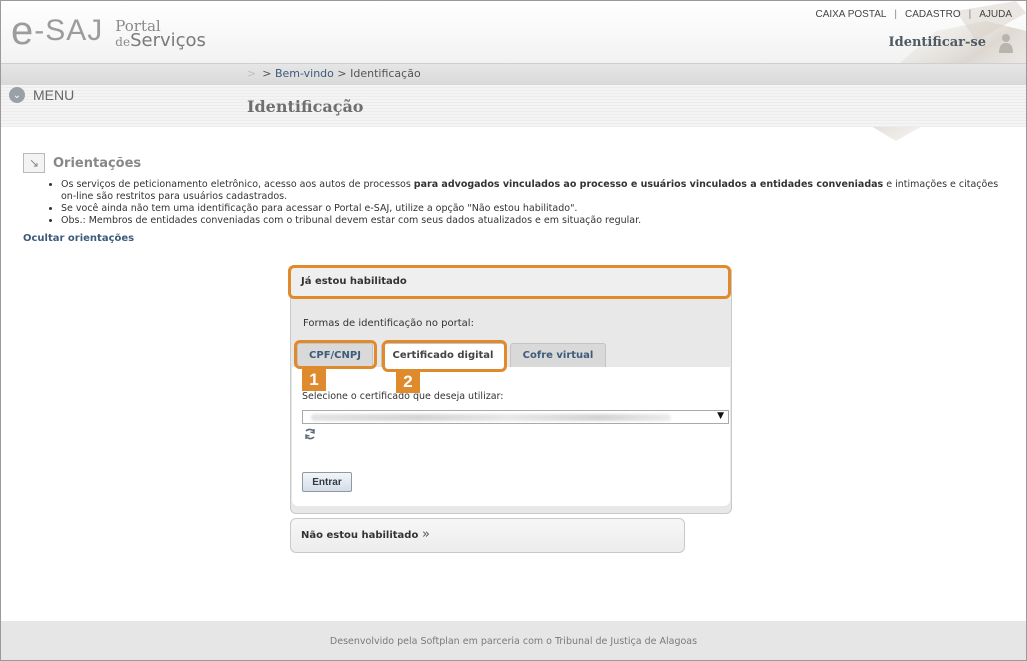 This screenshot has height=661, width=1027. What do you see at coordinates (1006, 43) in the screenshot?
I see `user-icon` at bounding box center [1006, 43].